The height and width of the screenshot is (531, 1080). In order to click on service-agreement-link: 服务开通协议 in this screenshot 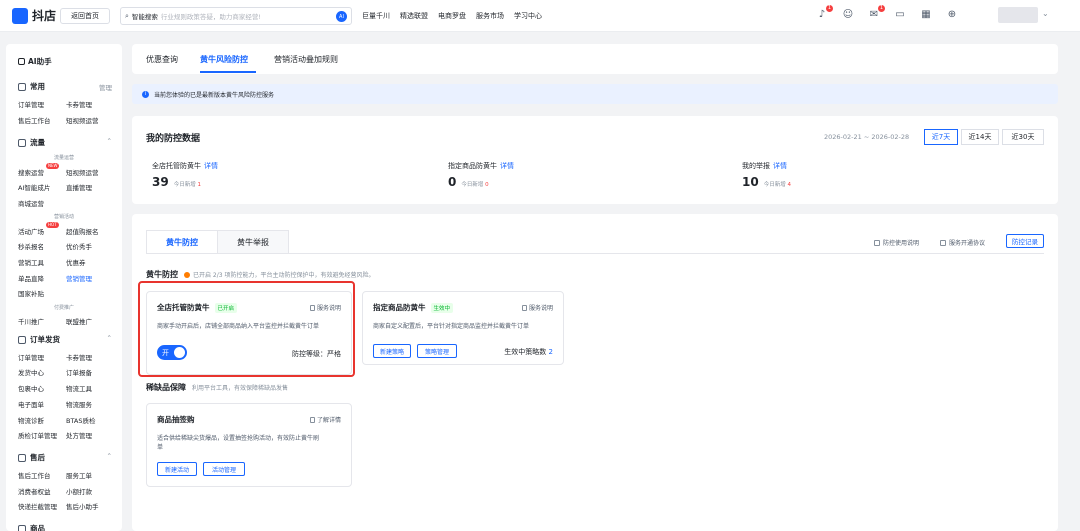, I will do `click(962, 242)`.